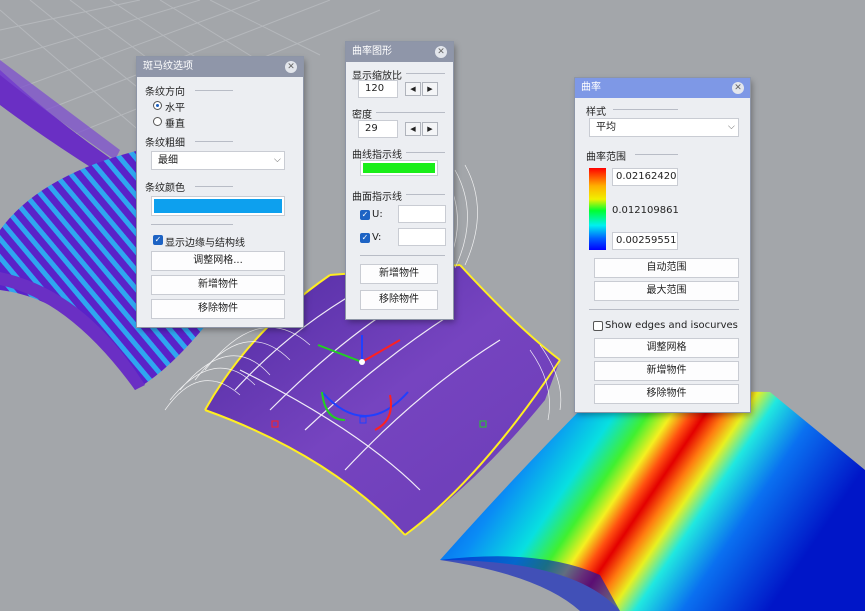 This screenshot has width=865, height=611. I want to click on stripe-color-fill, so click(218, 206).